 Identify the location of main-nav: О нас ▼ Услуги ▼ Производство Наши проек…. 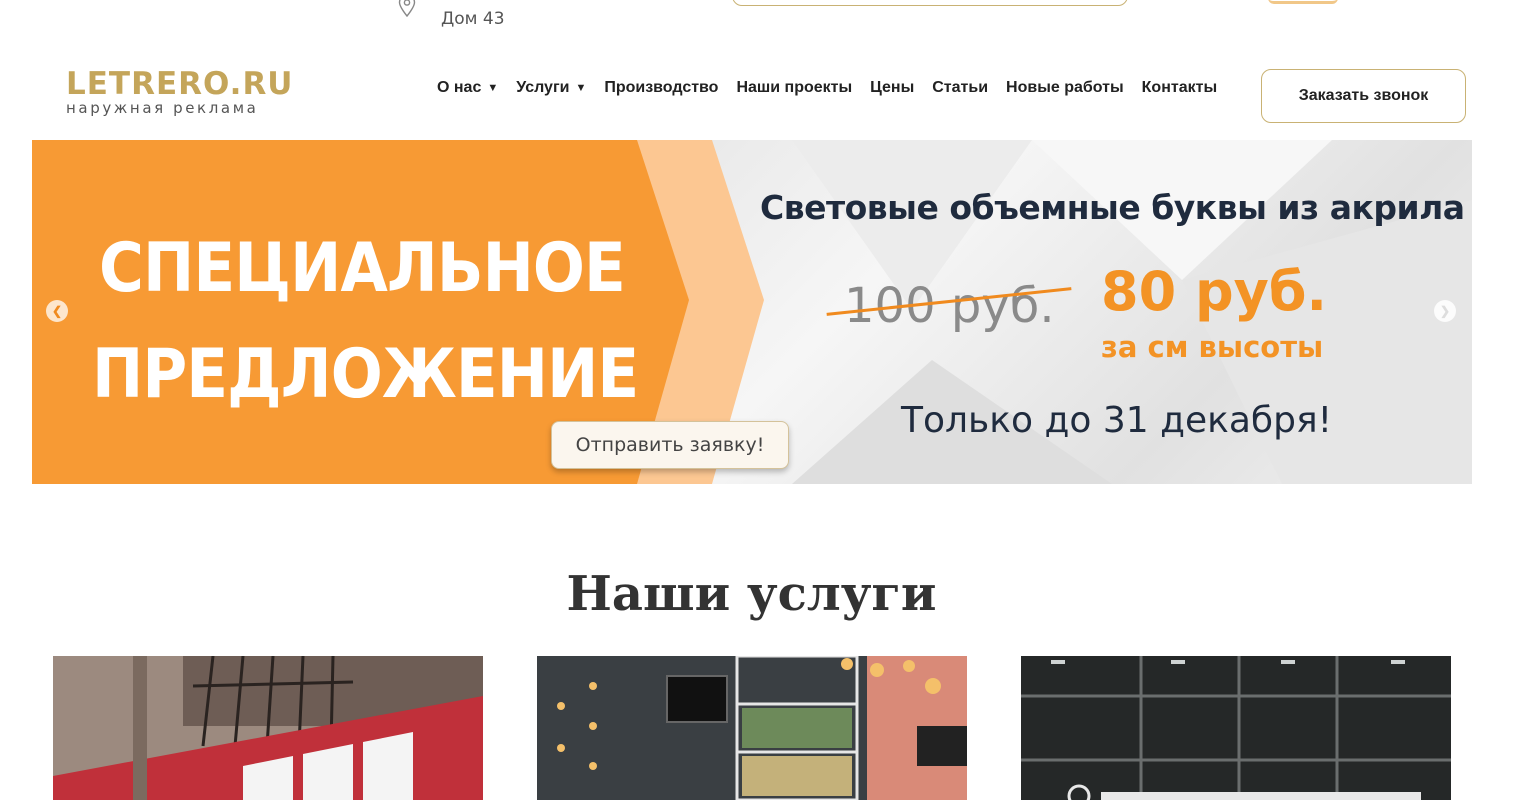
(827, 88).